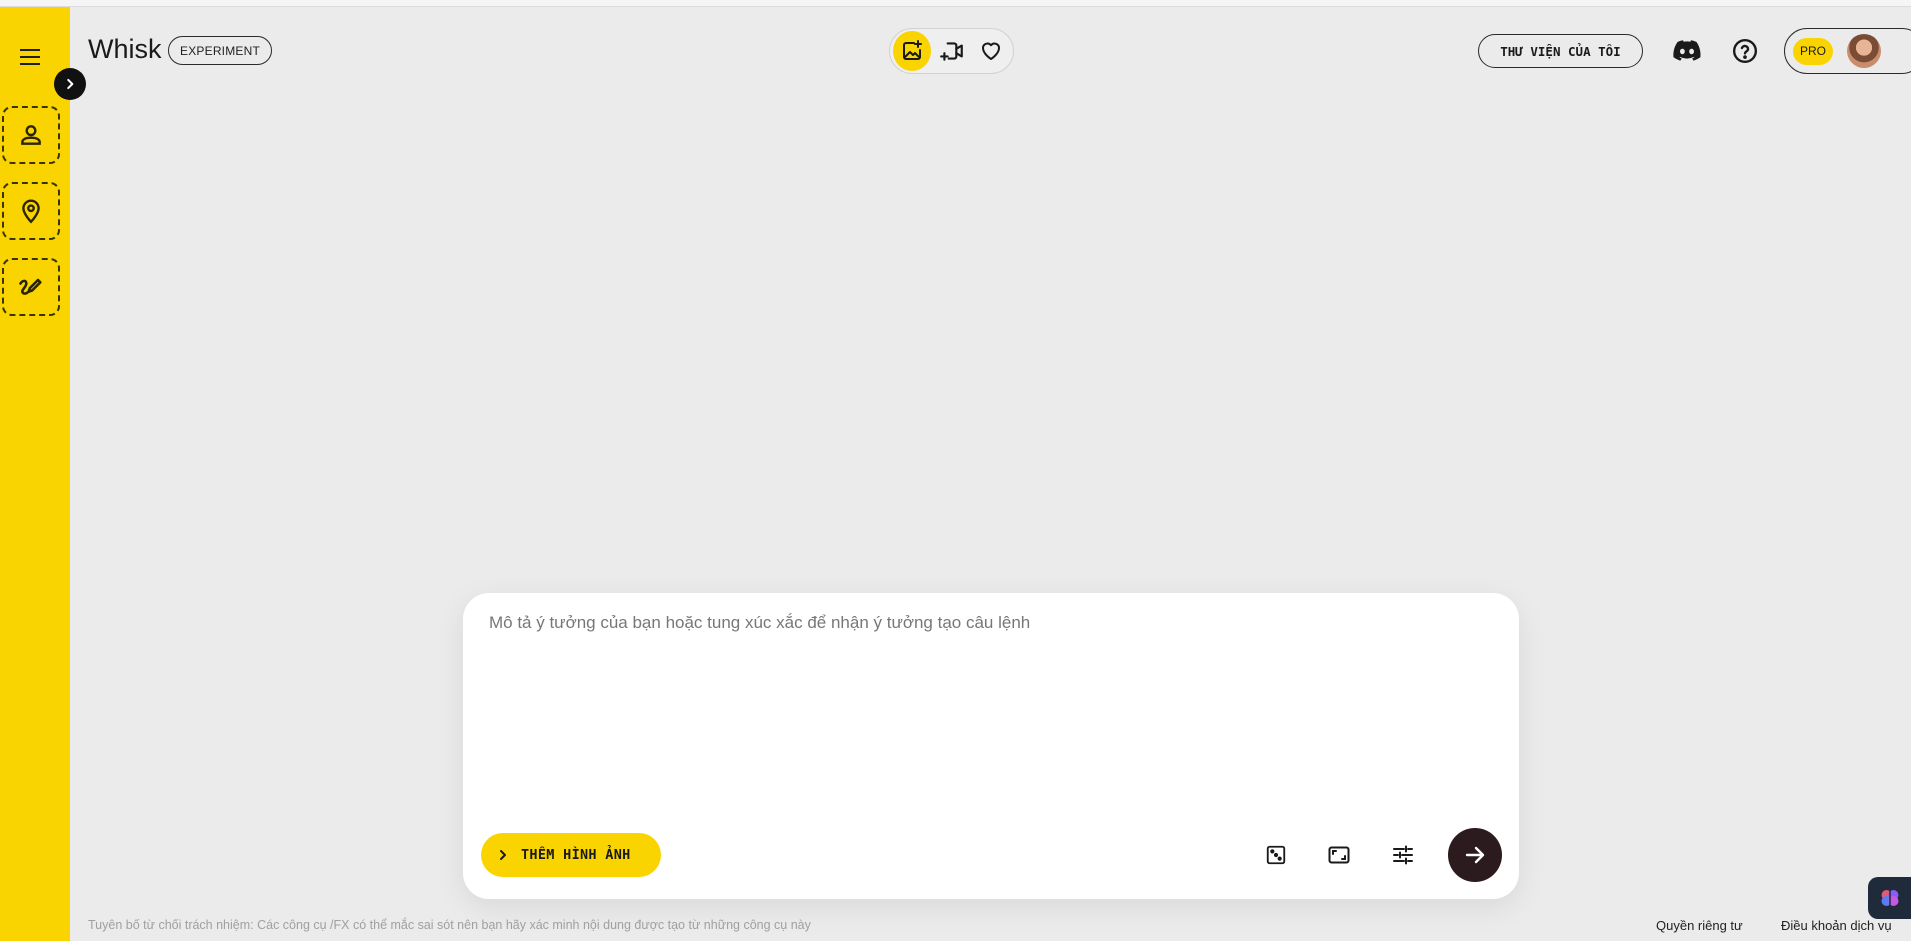 The height and width of the screenshot is (941, 1911). I want to click on mode-image-button, so click(912, 51).